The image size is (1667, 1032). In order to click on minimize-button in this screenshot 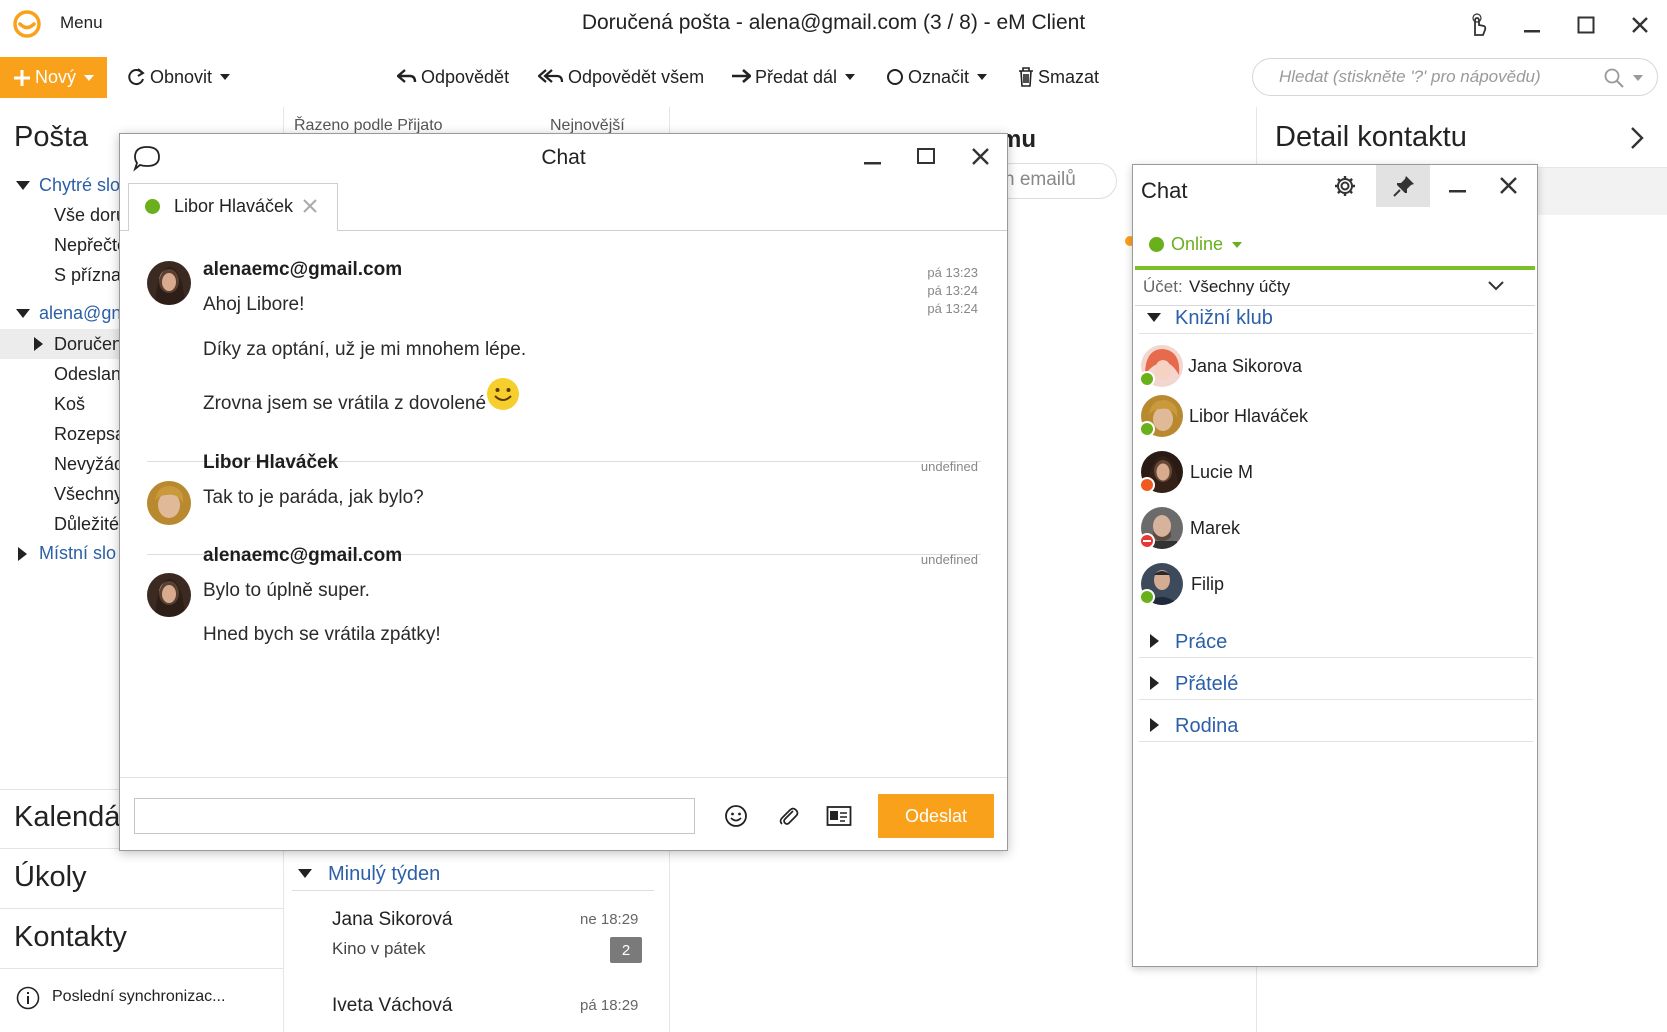, I will do `click(1532, 25)`.